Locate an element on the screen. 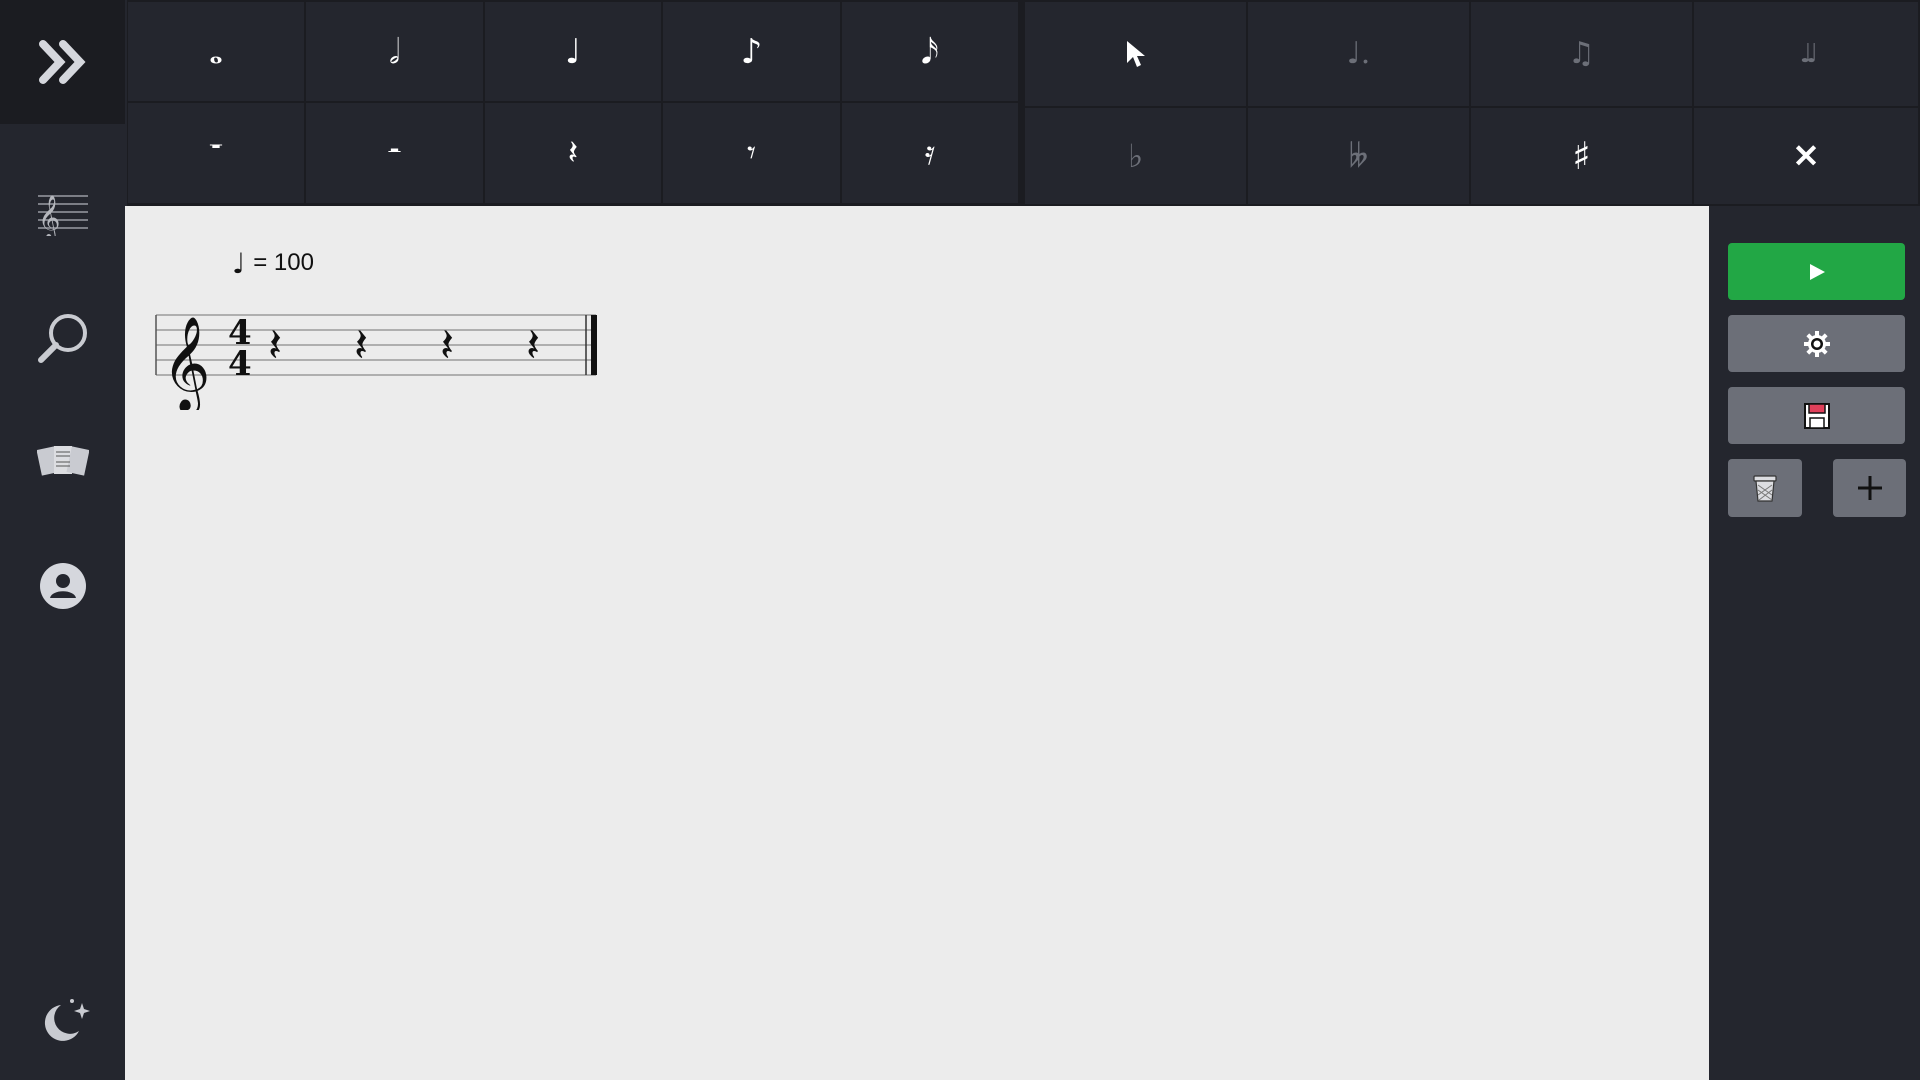 Image resolution: width=1920 pixels, height=1080 pixels. score-editor-button: 𝄞 is located at coordinates (62, 212).